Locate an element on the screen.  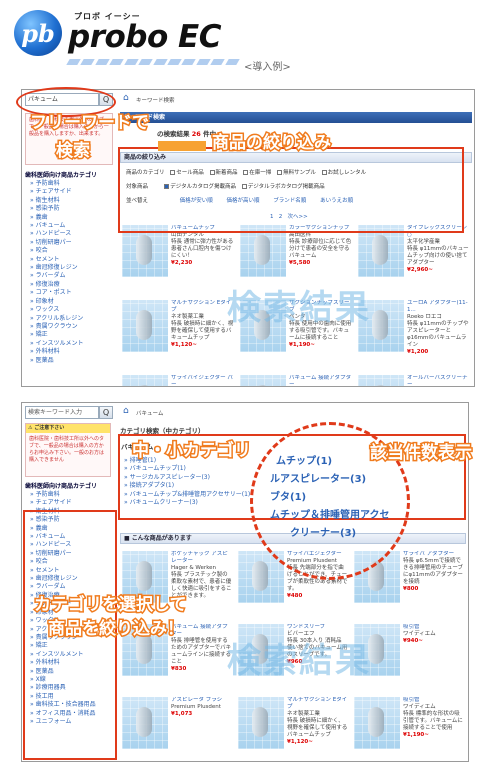
zoom-item: ブタ(1) is located at coordinates (288, 497).